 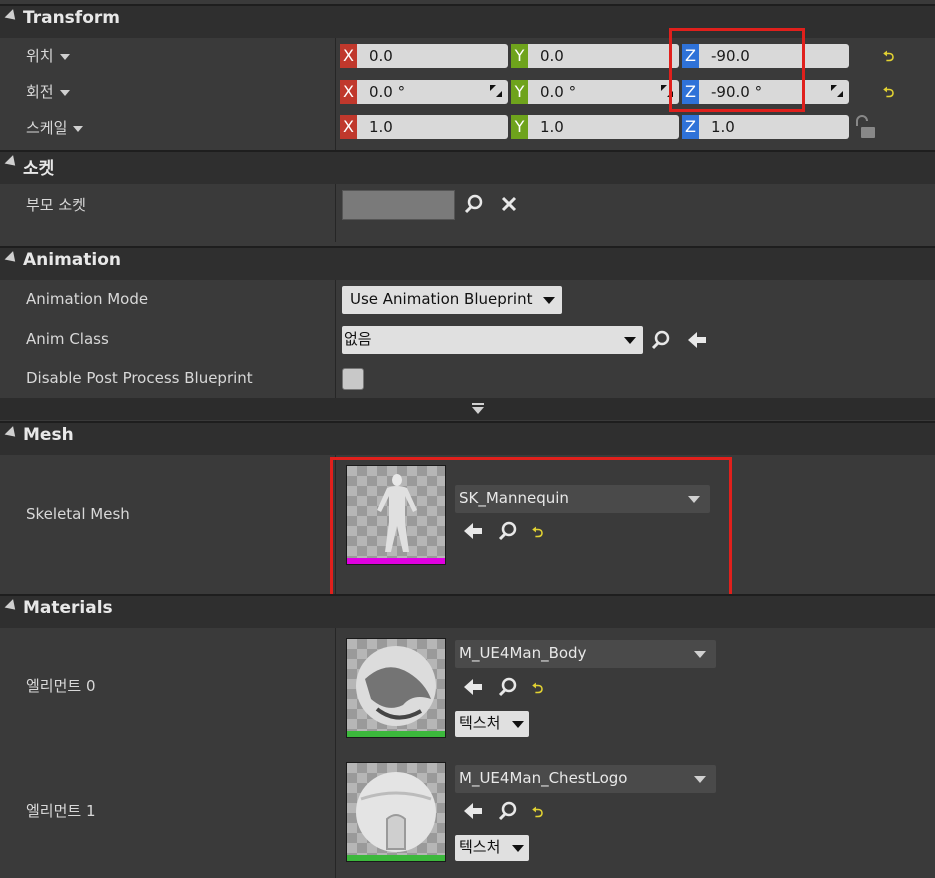 What do you see at coordinates (61, 811) in the screenshot?
I see `material-element-1-label: 엘리먼트 1` at bounding box center [61, 811].